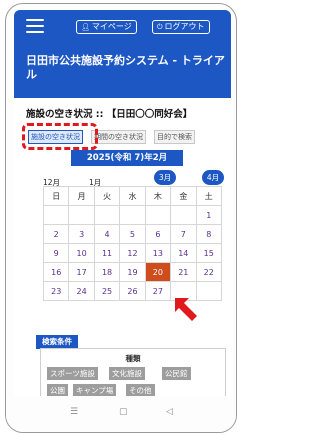 The image size is (320, 435). What do you see at coordinates (72, 373) in the screenshot?
I see `chip-sports: スポーツ施設` at bounding box center [72, 373].